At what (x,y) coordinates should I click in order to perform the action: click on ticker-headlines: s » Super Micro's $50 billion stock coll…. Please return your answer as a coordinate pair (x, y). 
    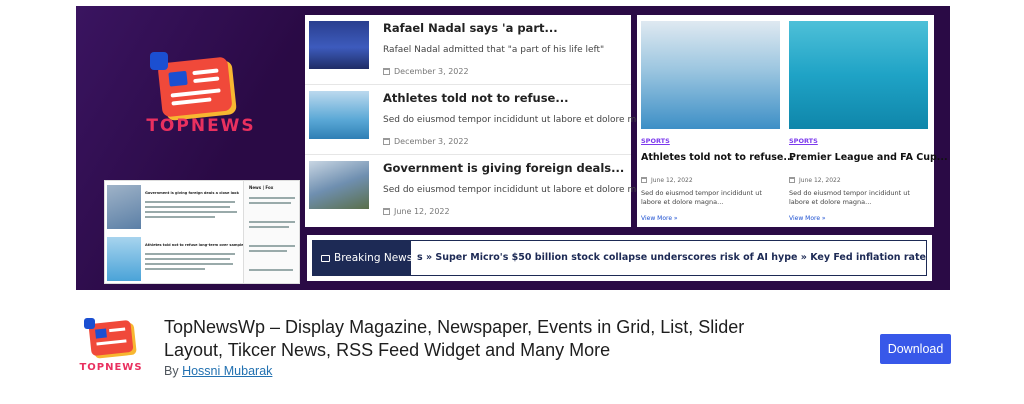
    Looking at the image, I should click on (671, 258).